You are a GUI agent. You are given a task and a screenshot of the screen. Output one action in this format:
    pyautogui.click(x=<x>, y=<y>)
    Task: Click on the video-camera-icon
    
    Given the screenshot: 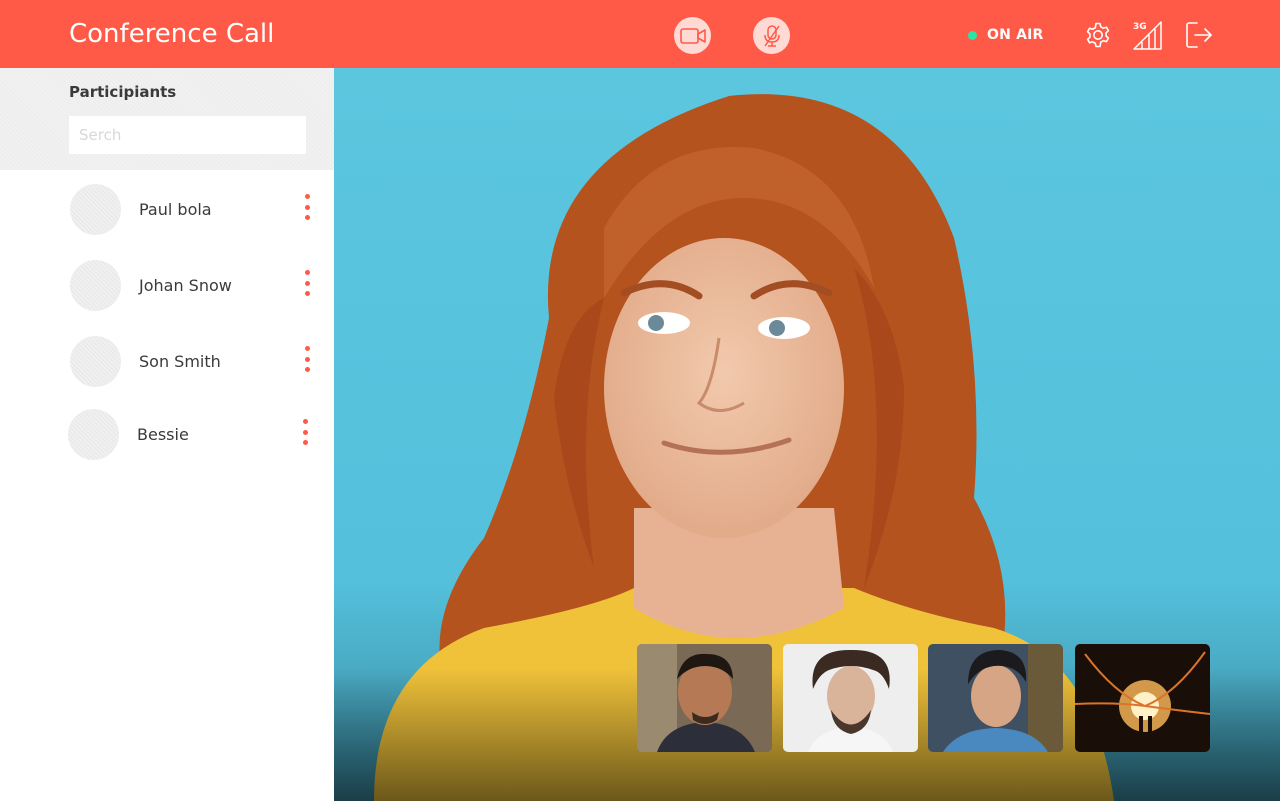 What is the action you would take?
    pyautogui.click(x=692, y=35)
    